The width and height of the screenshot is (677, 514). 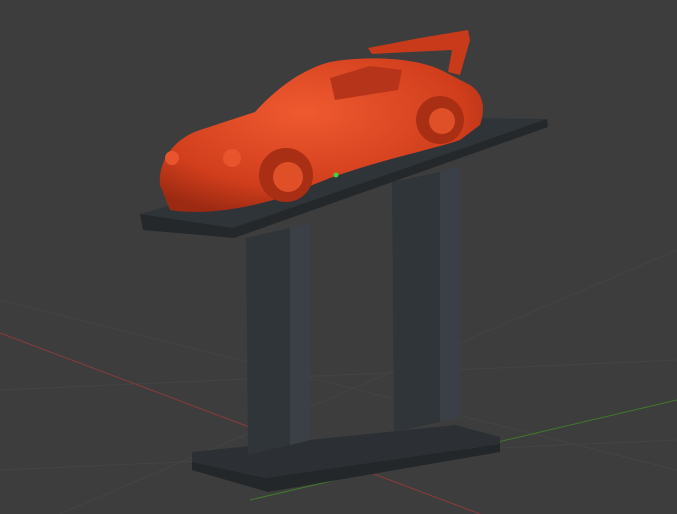 I want to click on car-front-wheel-hub, so click(x=288, y=177).